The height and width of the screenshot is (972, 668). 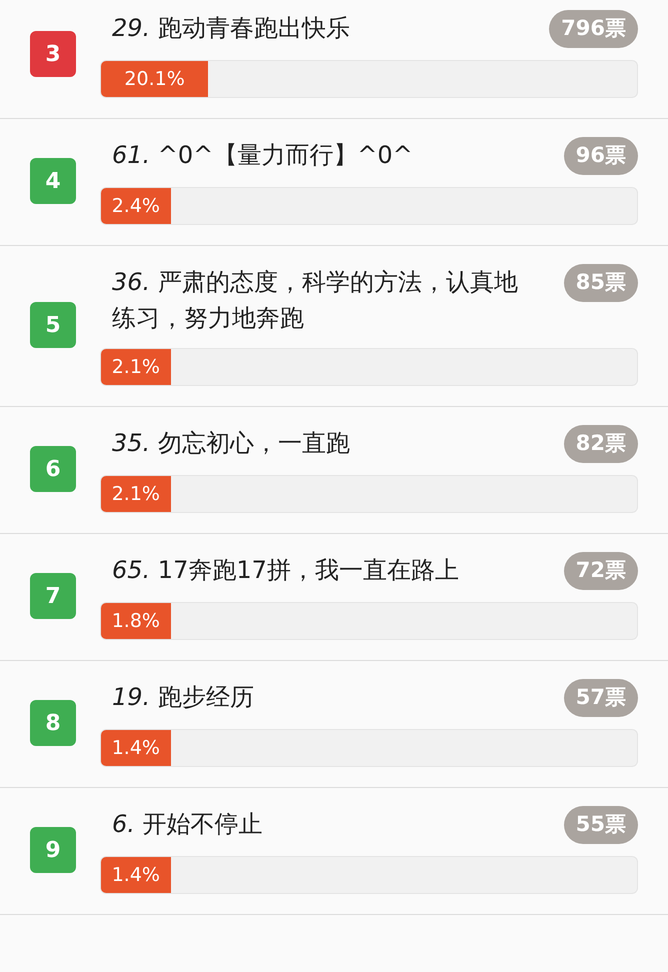 I want to click on rank-badge: 7, so click(x=53, y=596).